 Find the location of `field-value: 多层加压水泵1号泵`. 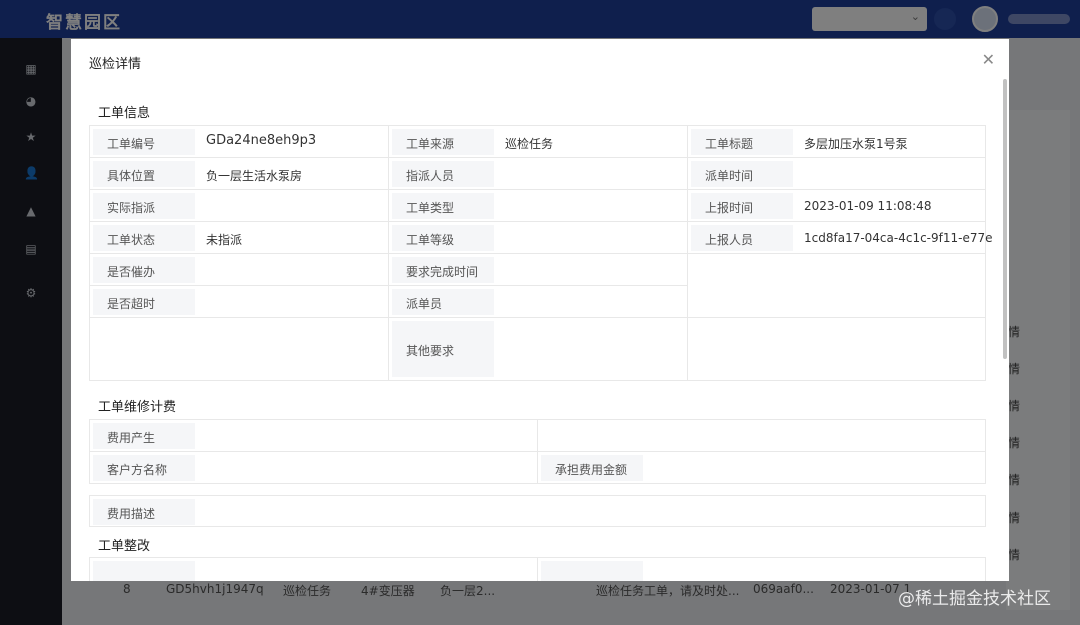

field-value: 多层加压水泵1号泵 is located at coordinates (856, 144).